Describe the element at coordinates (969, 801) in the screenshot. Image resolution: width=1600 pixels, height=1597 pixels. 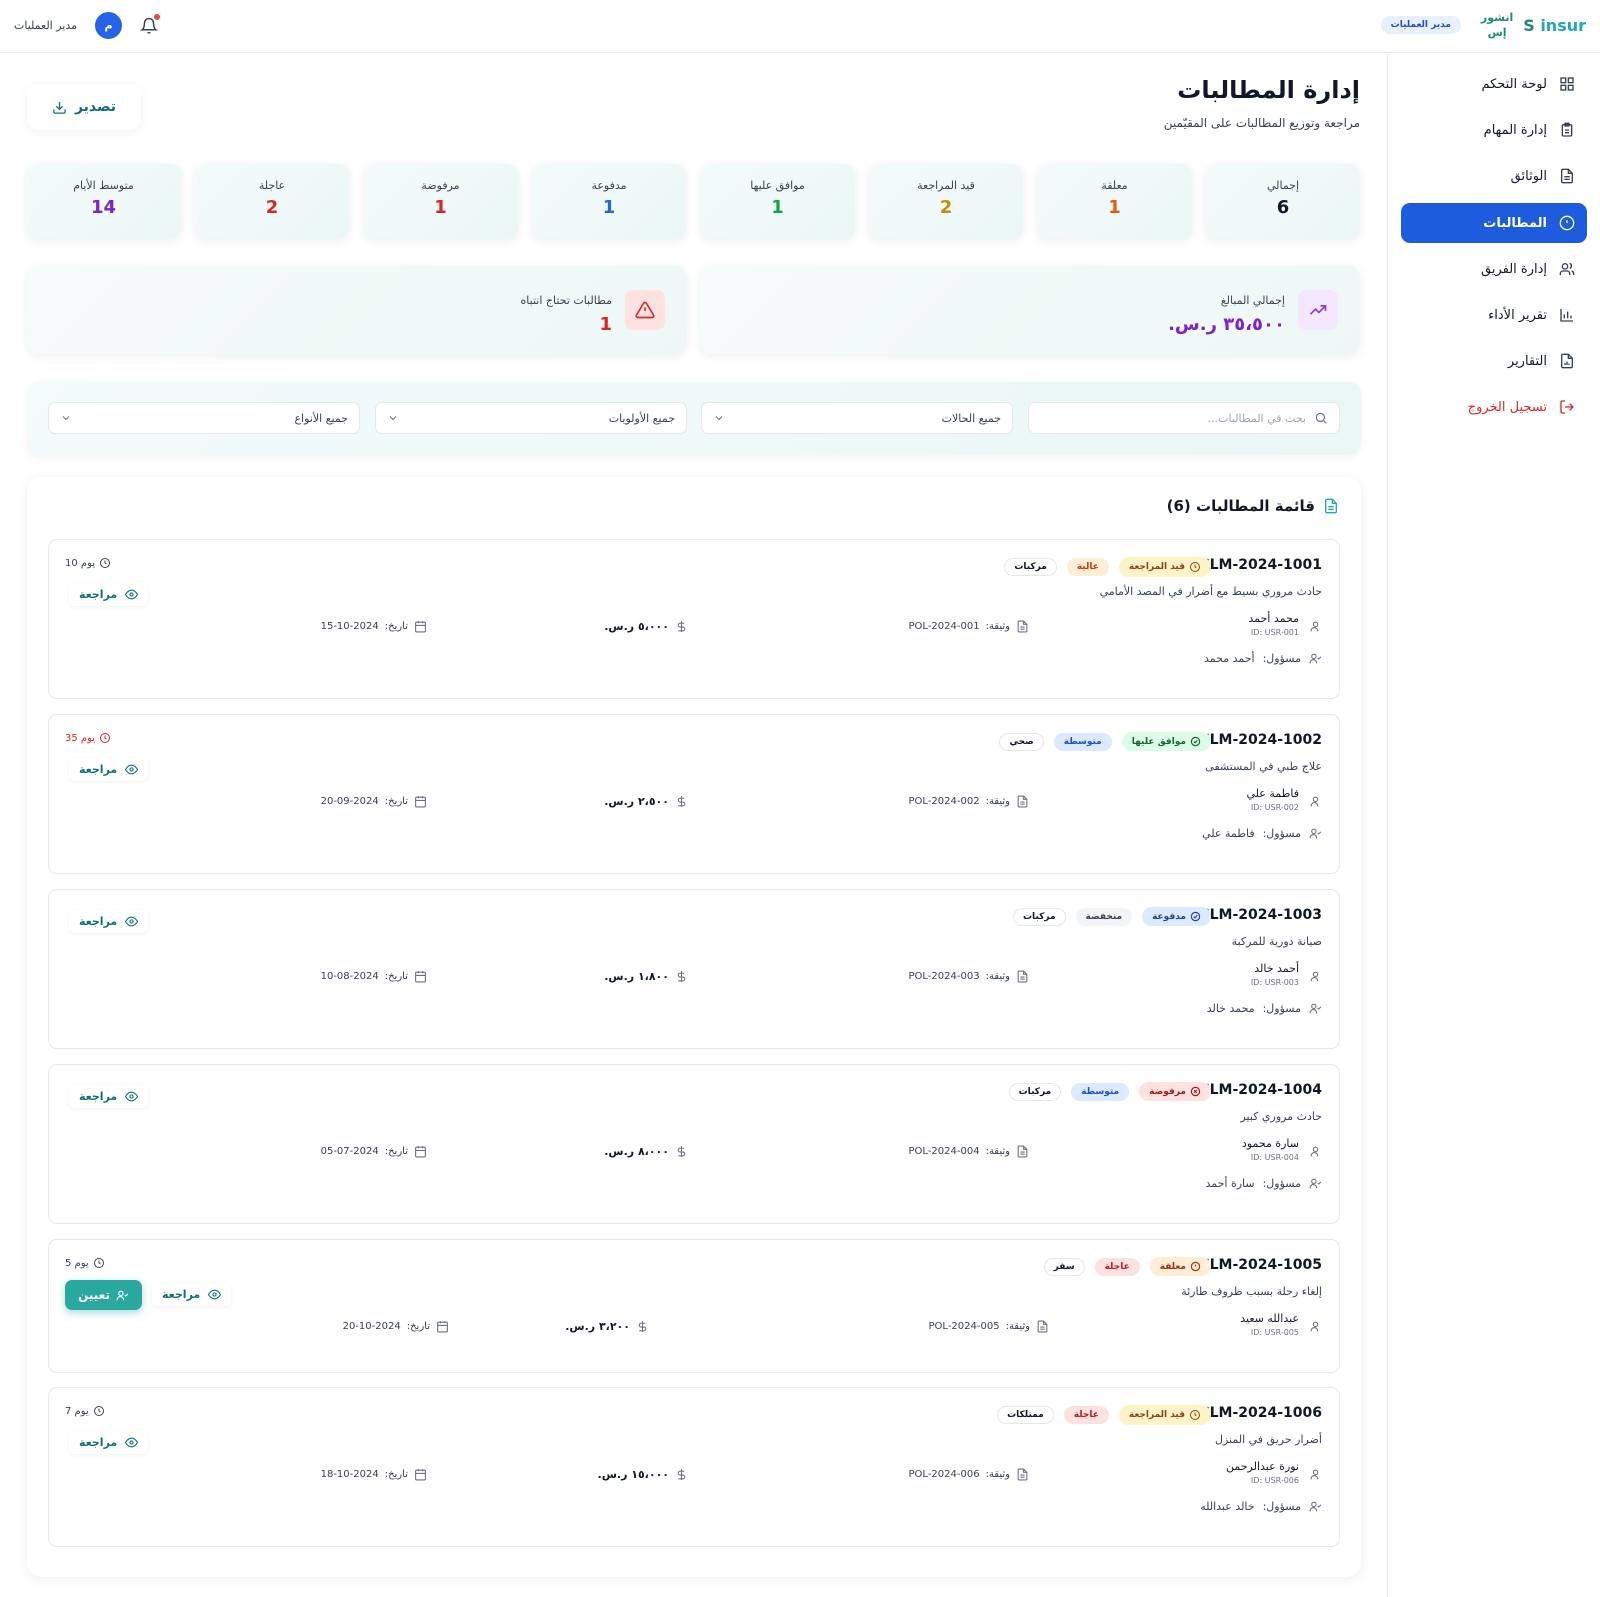
I see `policy-number: وثيقة: POL-2024-002` at that location.